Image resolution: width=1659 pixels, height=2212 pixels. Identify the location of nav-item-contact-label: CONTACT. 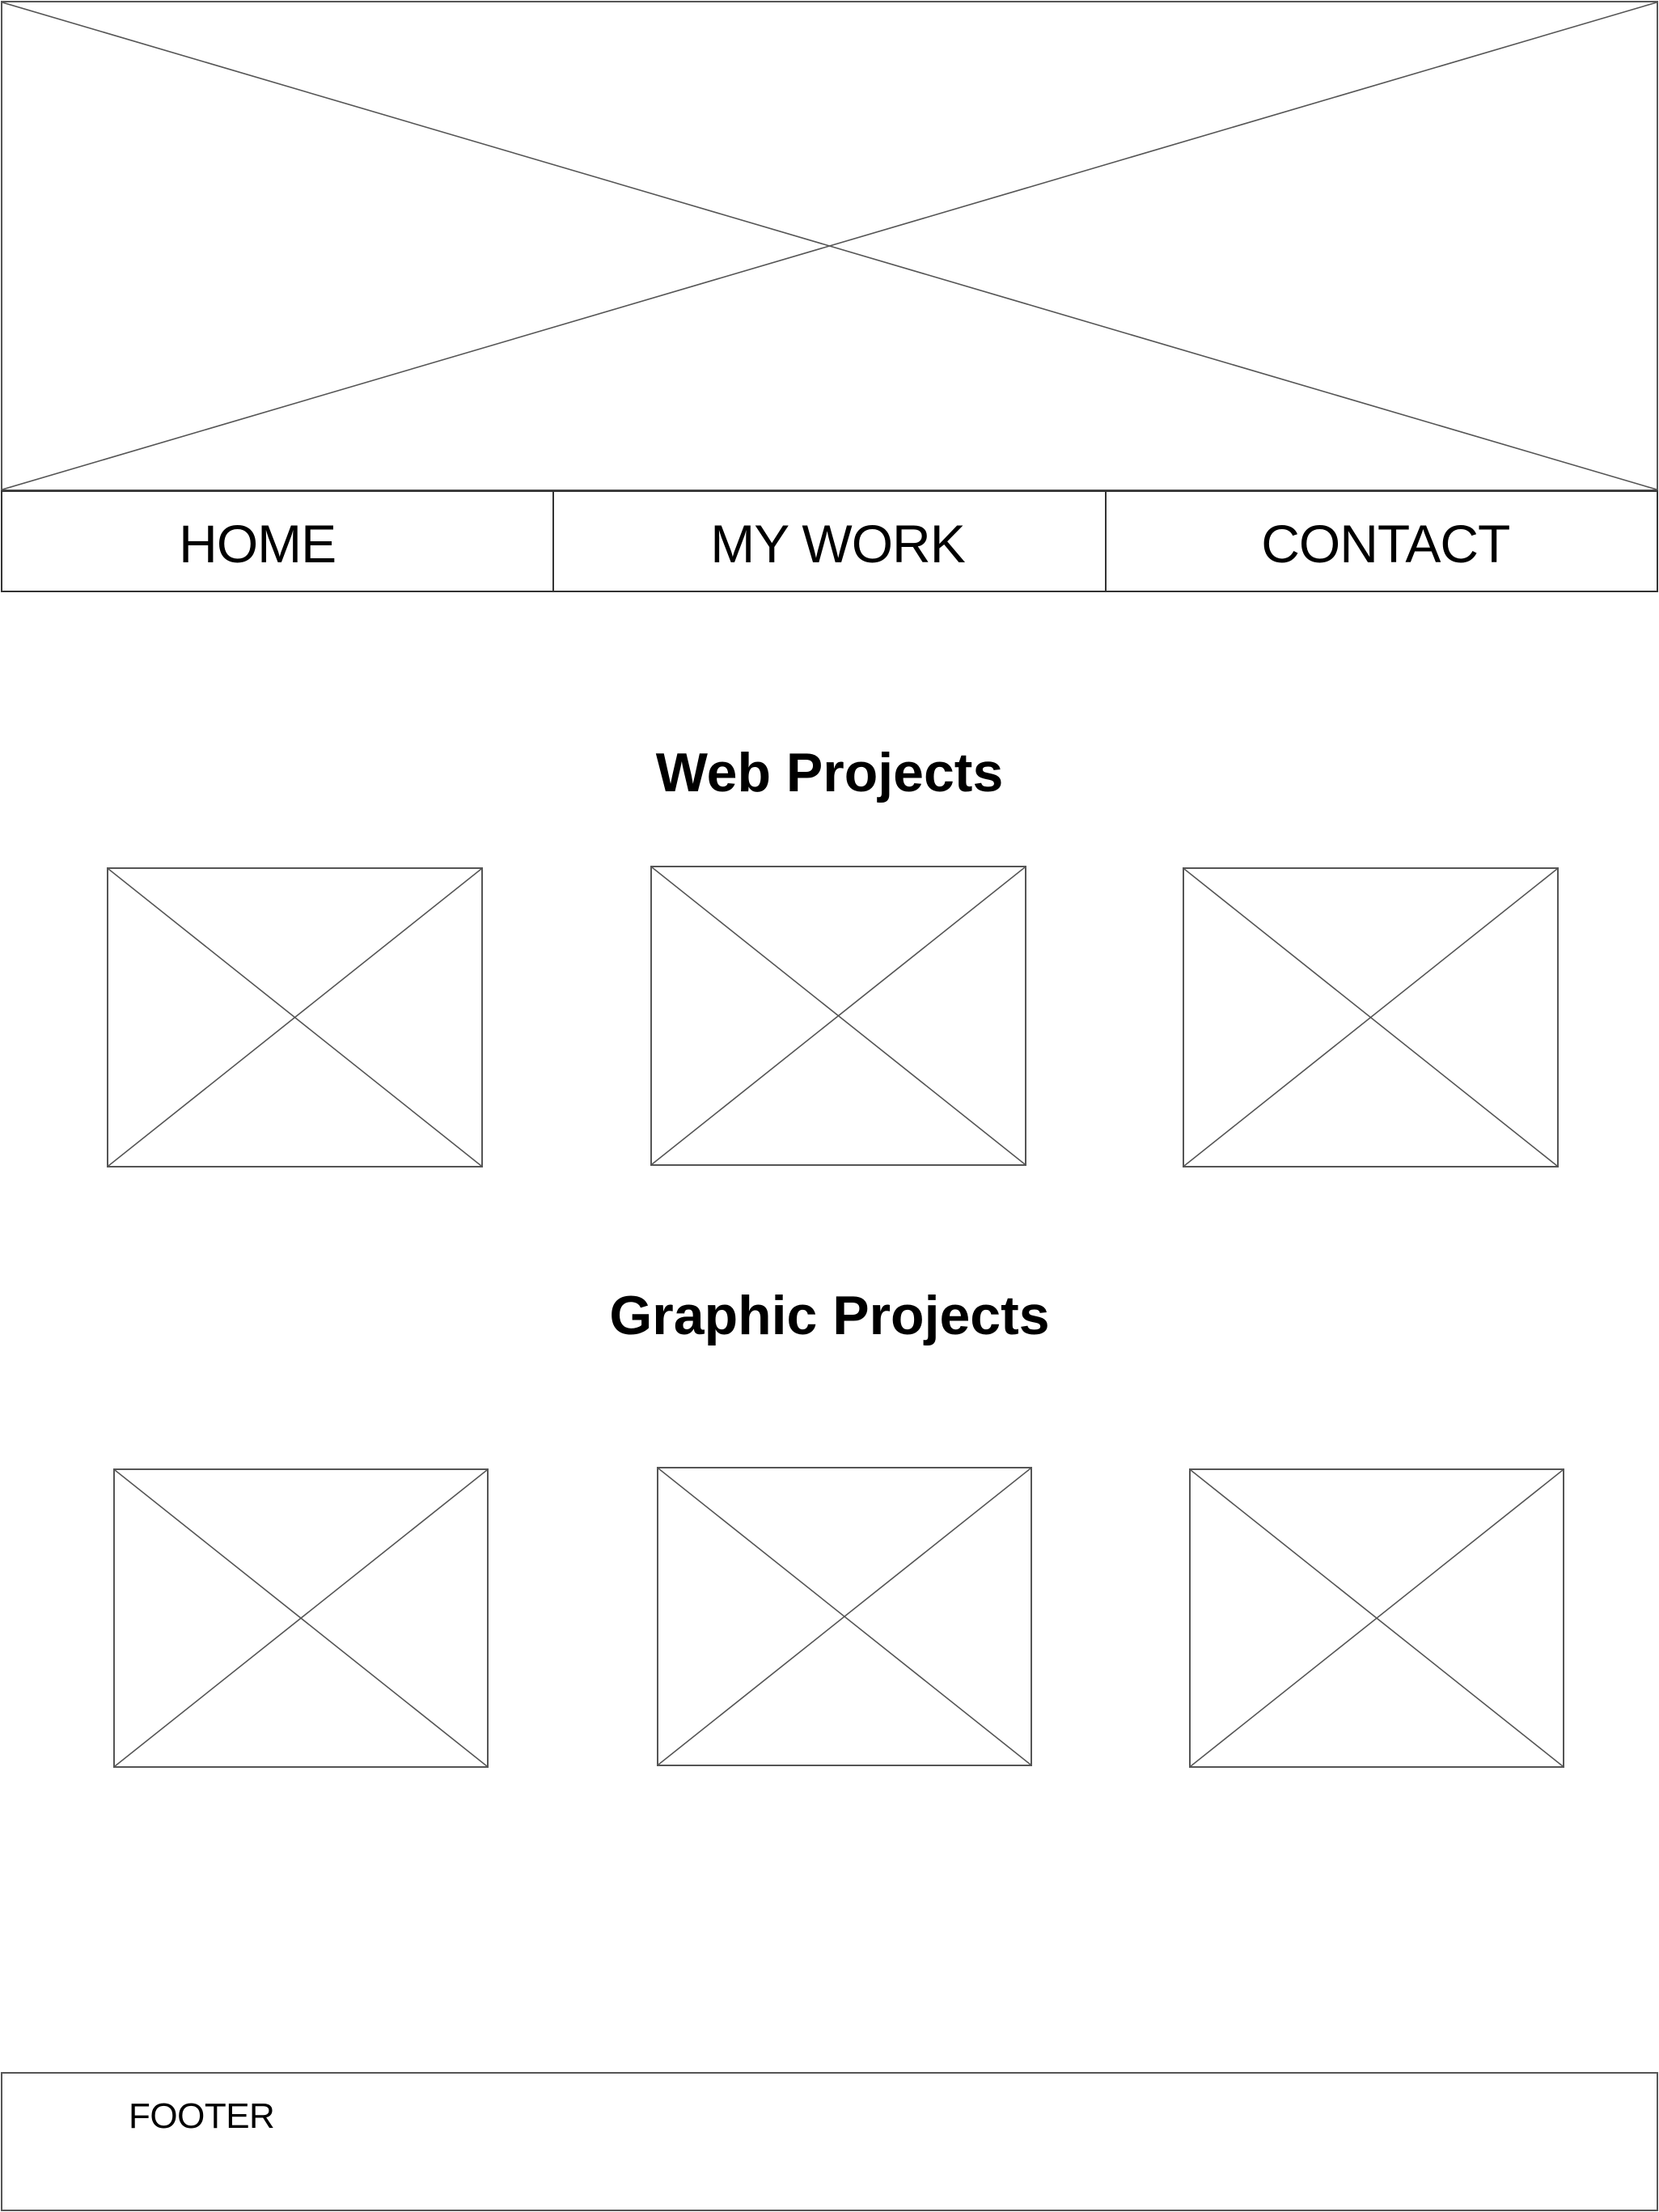
(1385, 544).